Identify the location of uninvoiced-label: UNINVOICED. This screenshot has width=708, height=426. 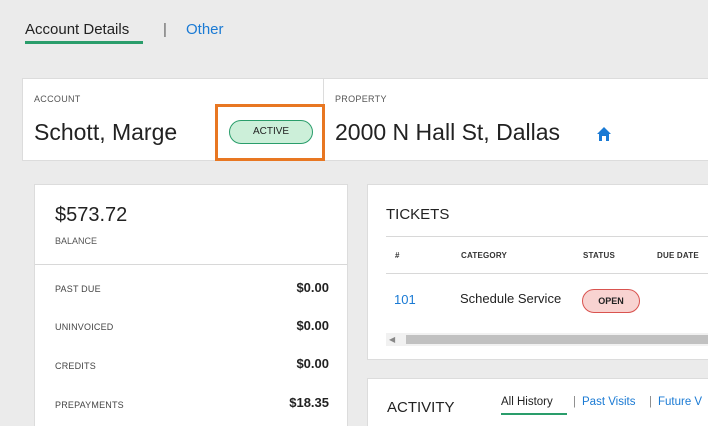
(84, 327).